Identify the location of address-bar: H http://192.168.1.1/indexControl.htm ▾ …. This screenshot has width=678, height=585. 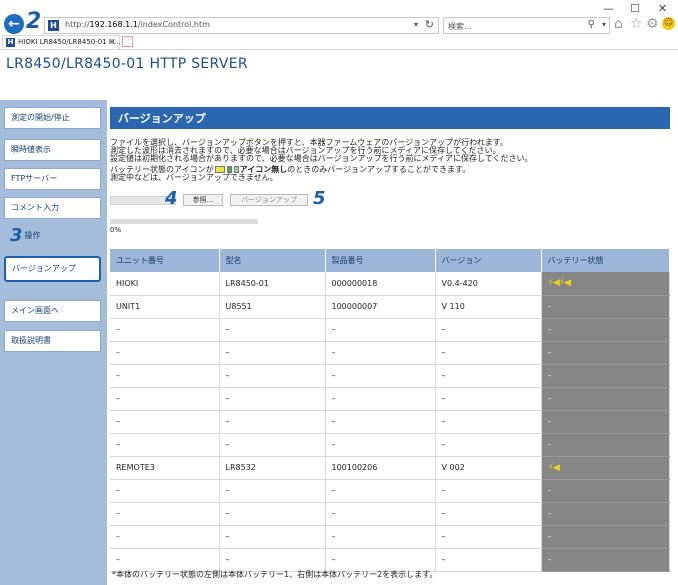
(241, 25).